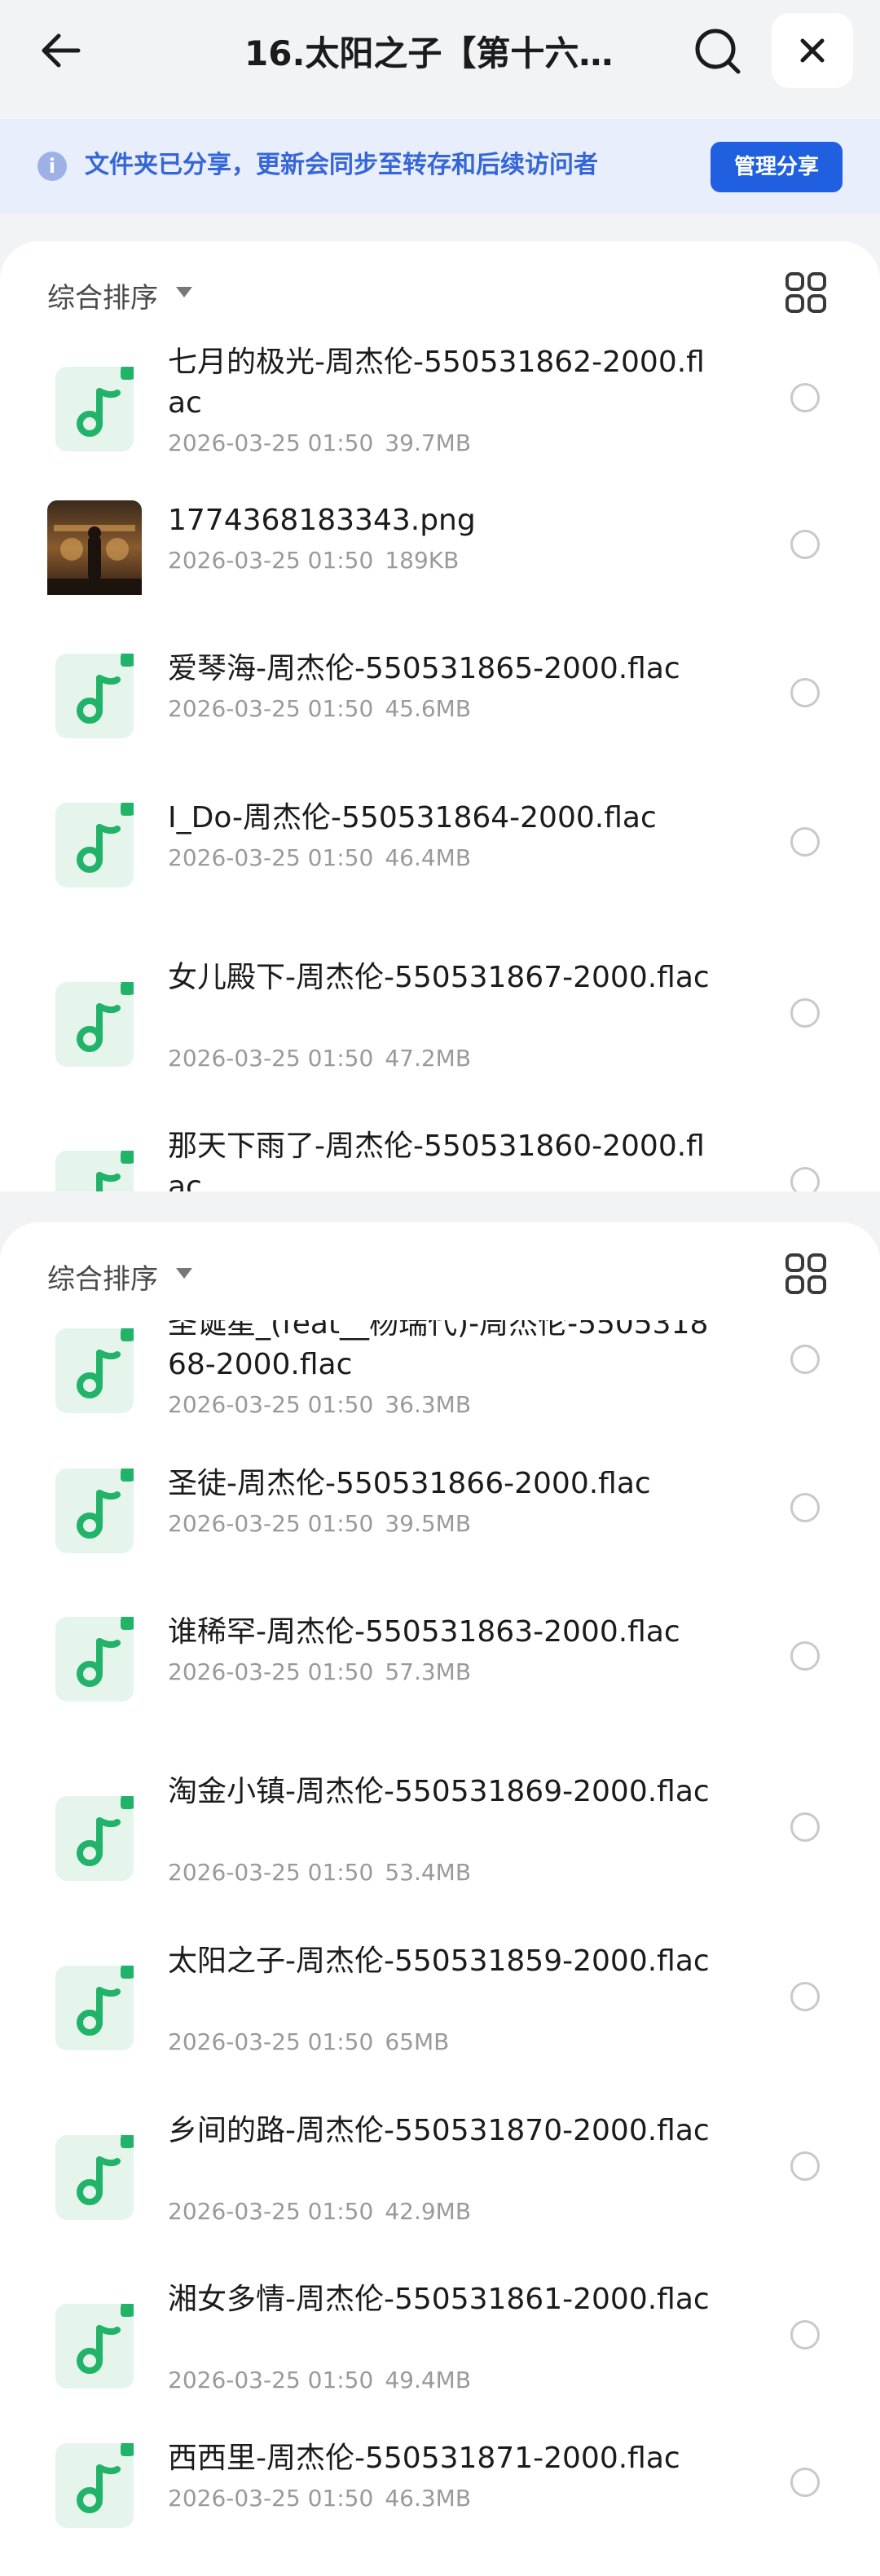  Describe the element at coordinates (417, 2041) in the screenshot. I see `file-size: 65MB` at that location.